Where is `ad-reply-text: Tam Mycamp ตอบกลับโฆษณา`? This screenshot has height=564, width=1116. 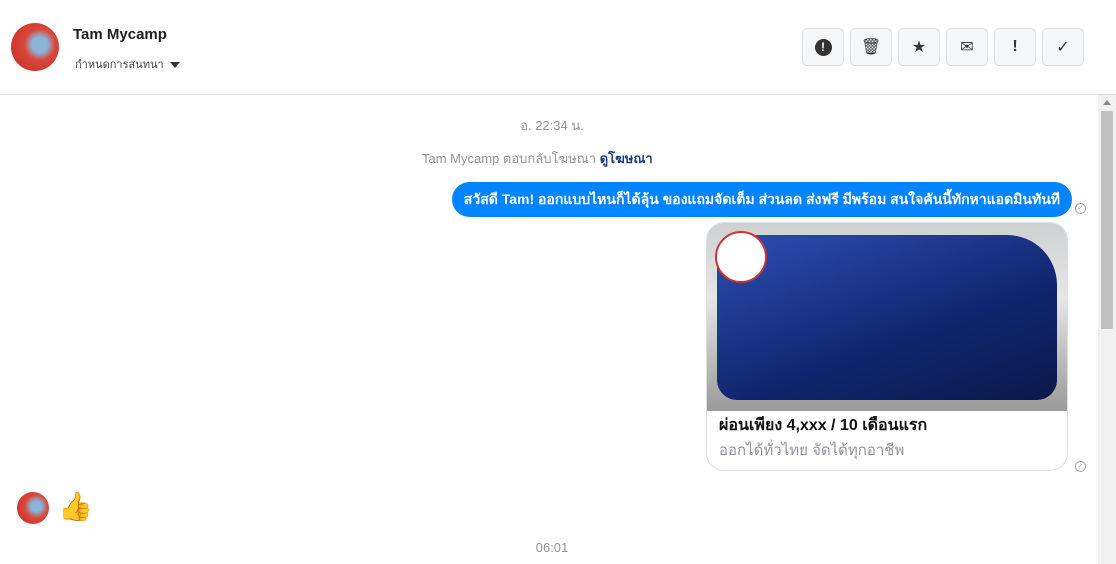
ad-reply-text: Tam Mycamp ตอบกลับโฆษณา is located at coordinates (509, 158).